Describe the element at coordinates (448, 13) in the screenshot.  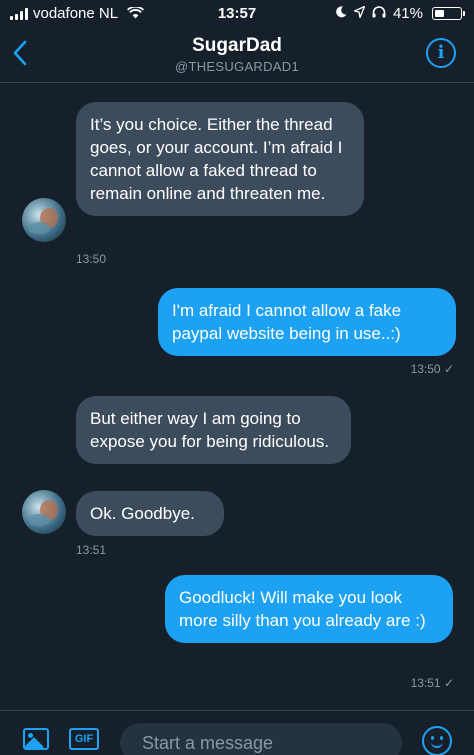
I see `battery-icon` at that location.